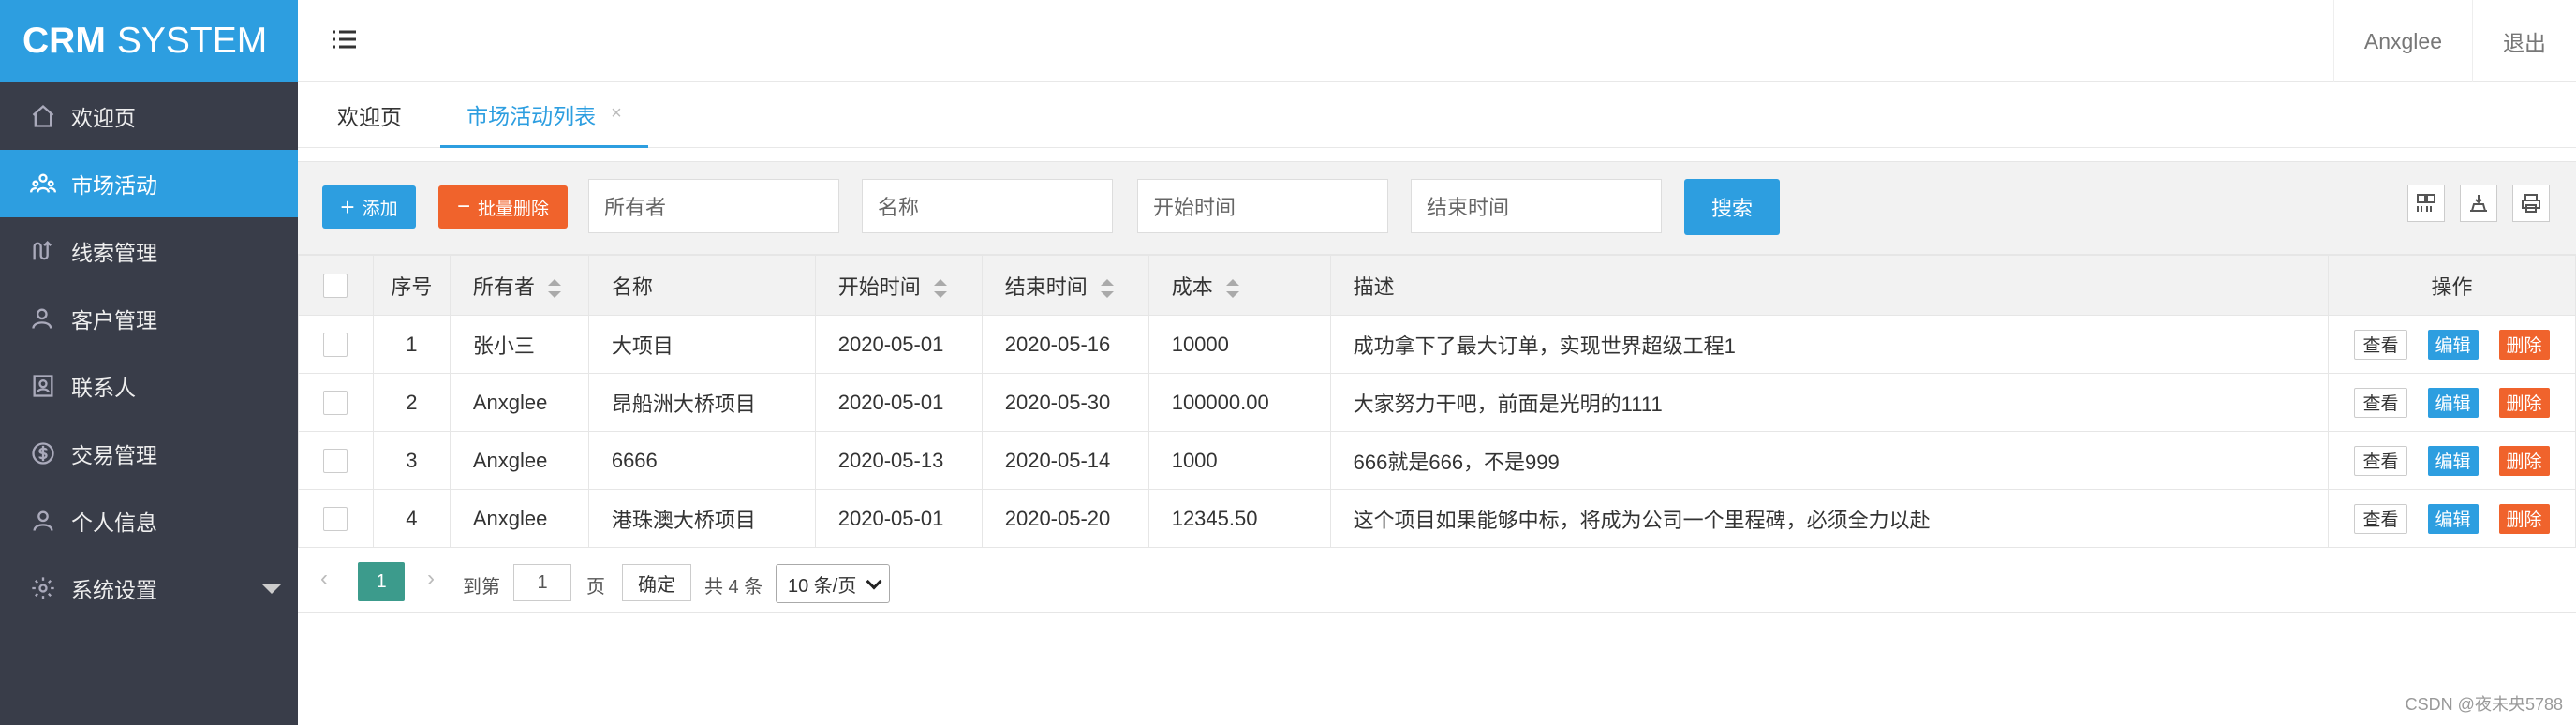  Describe the element at coordinates (336, 286) in the screenshot. I see `select-all-checkbox` at that location.